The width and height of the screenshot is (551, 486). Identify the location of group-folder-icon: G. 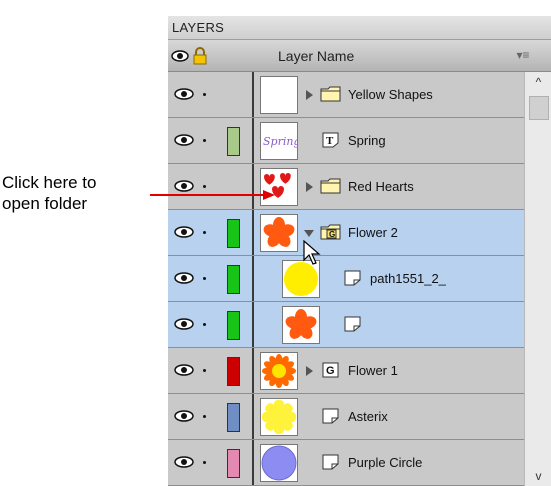
(331, 232).